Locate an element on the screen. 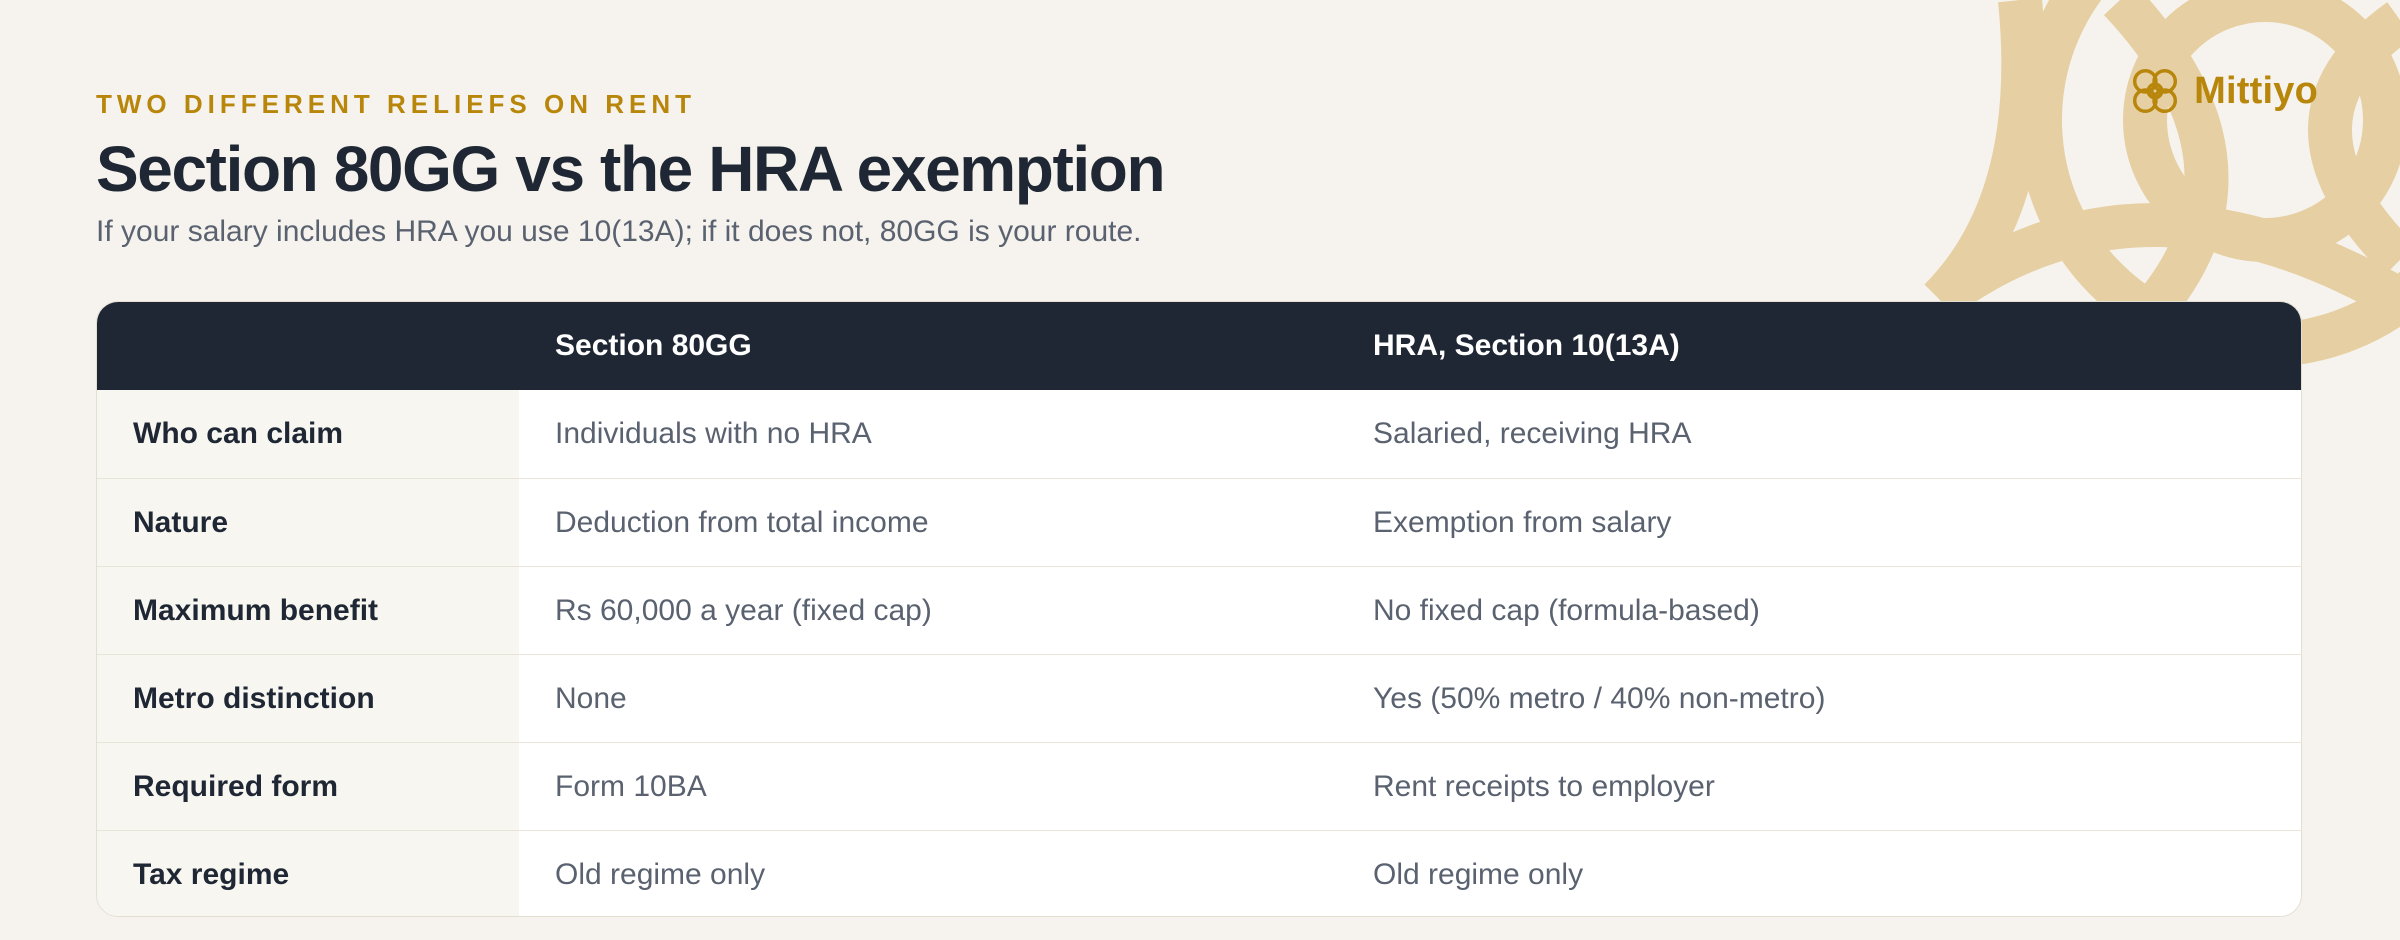  cell-hra: Exemption from salary is located at coordinates (1819, 522).